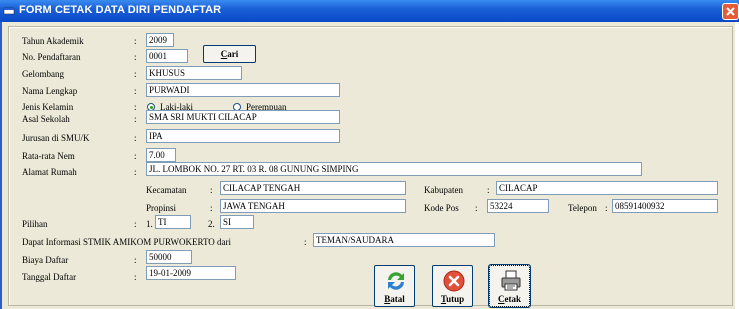 The width and height of the screenshot is (739, 309). I want to click on printer-icon, so click(511, 280).